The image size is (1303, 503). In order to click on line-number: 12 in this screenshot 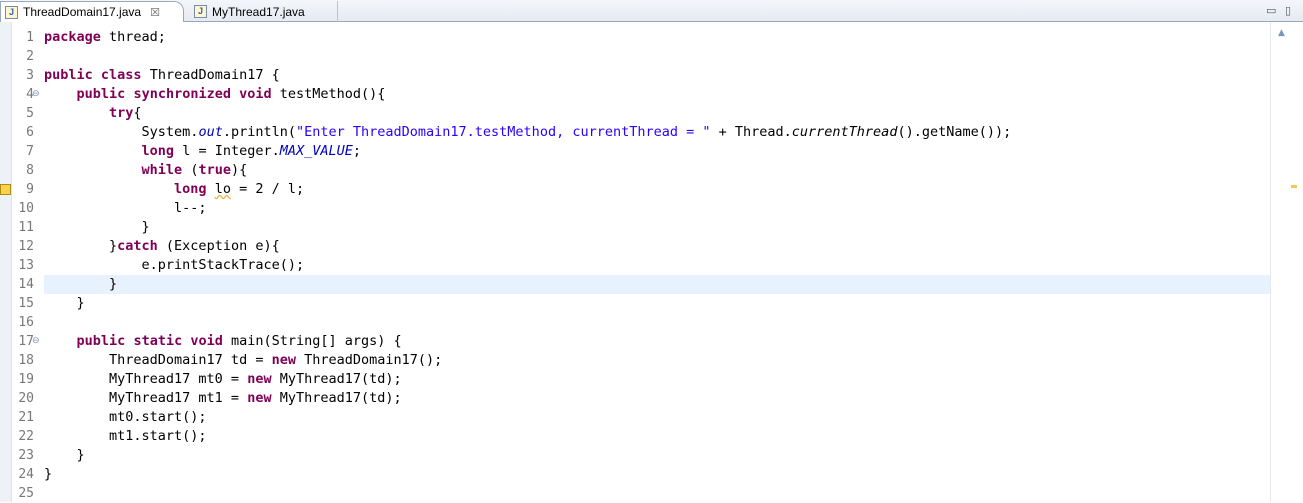, I will do `click(26, 246)`.